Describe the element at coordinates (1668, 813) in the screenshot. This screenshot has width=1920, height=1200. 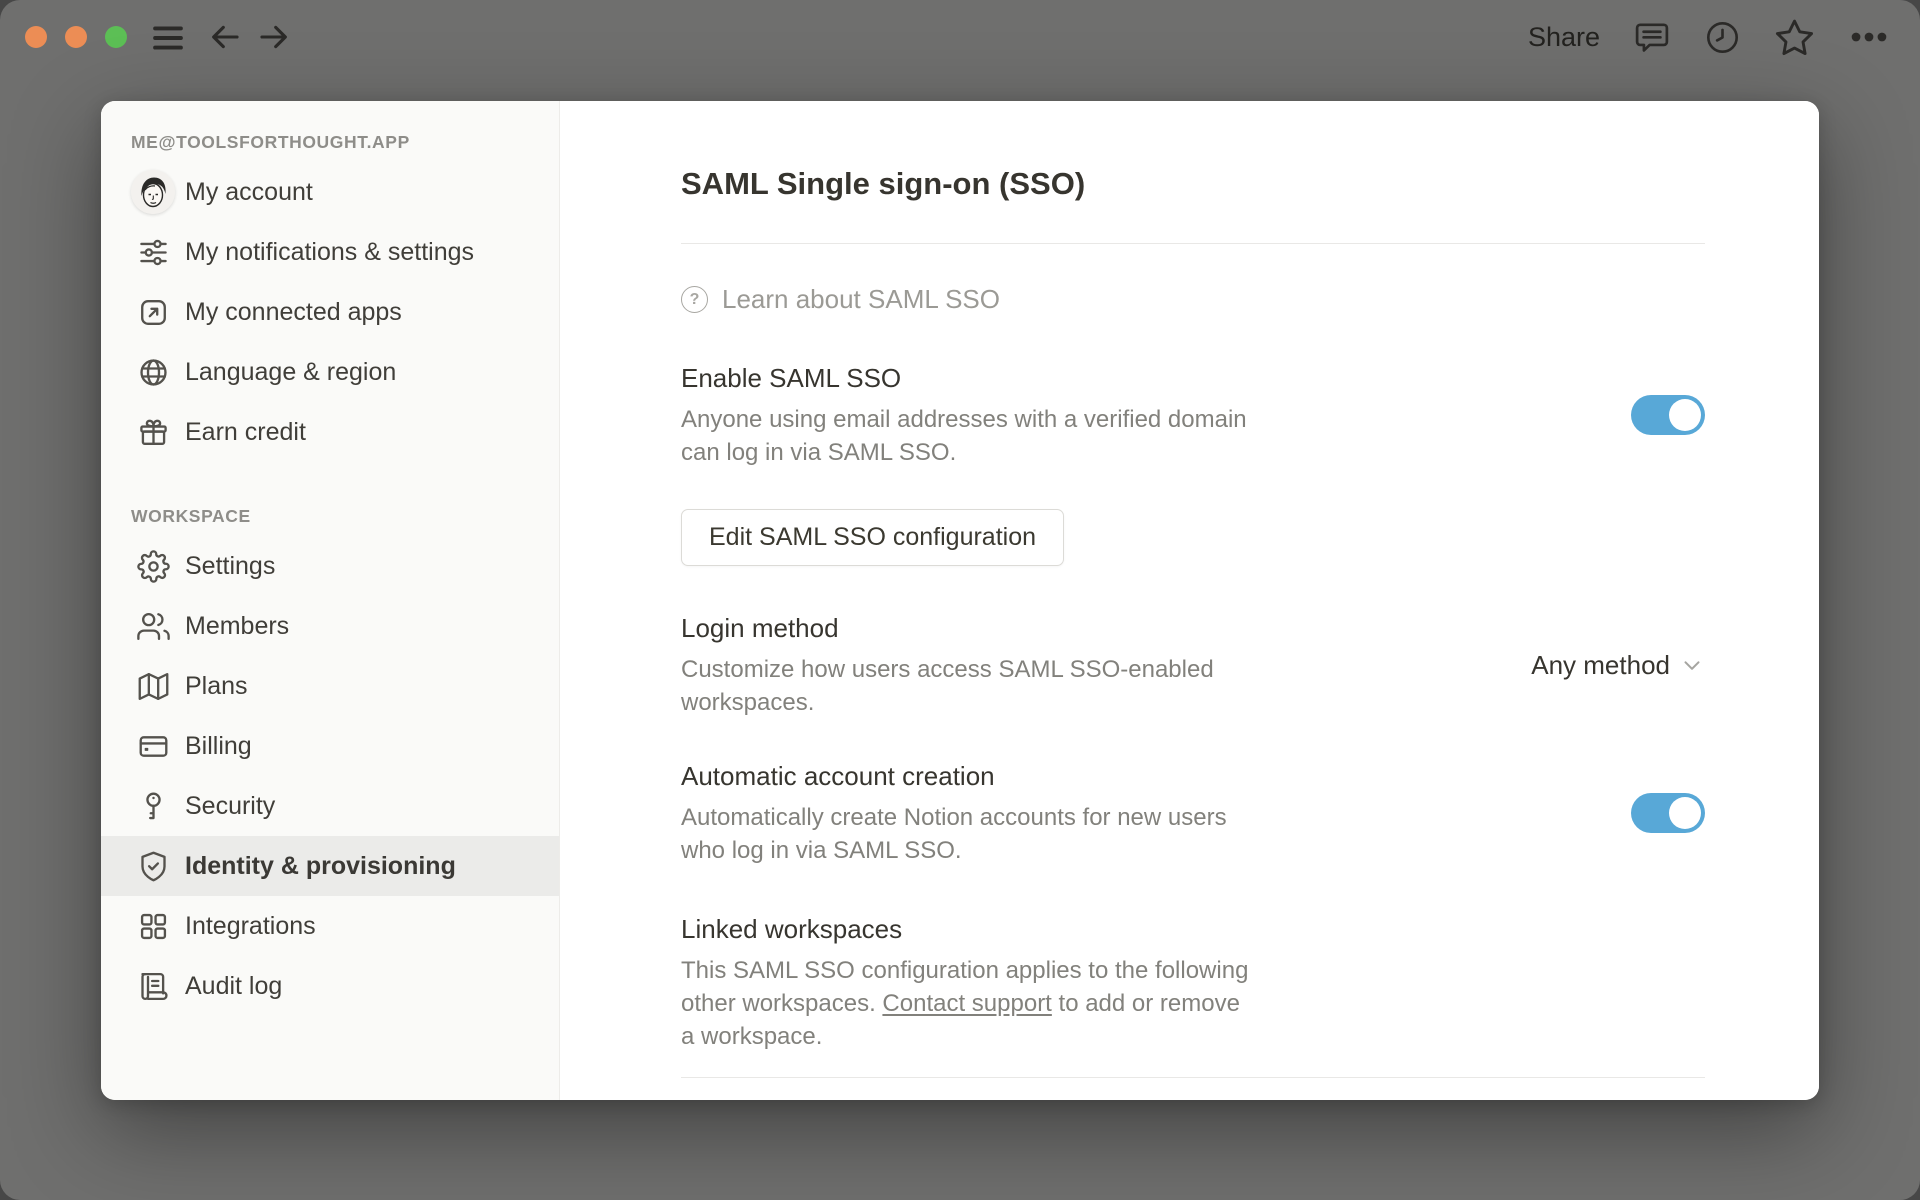
I see `auto-account-toggle` at that location.